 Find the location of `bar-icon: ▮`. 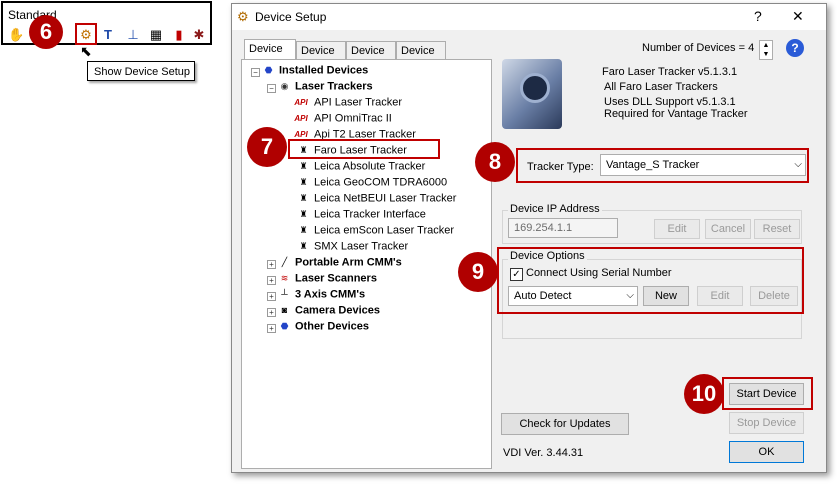

bar-icon: ▮ is located at coordinates (179, 35).